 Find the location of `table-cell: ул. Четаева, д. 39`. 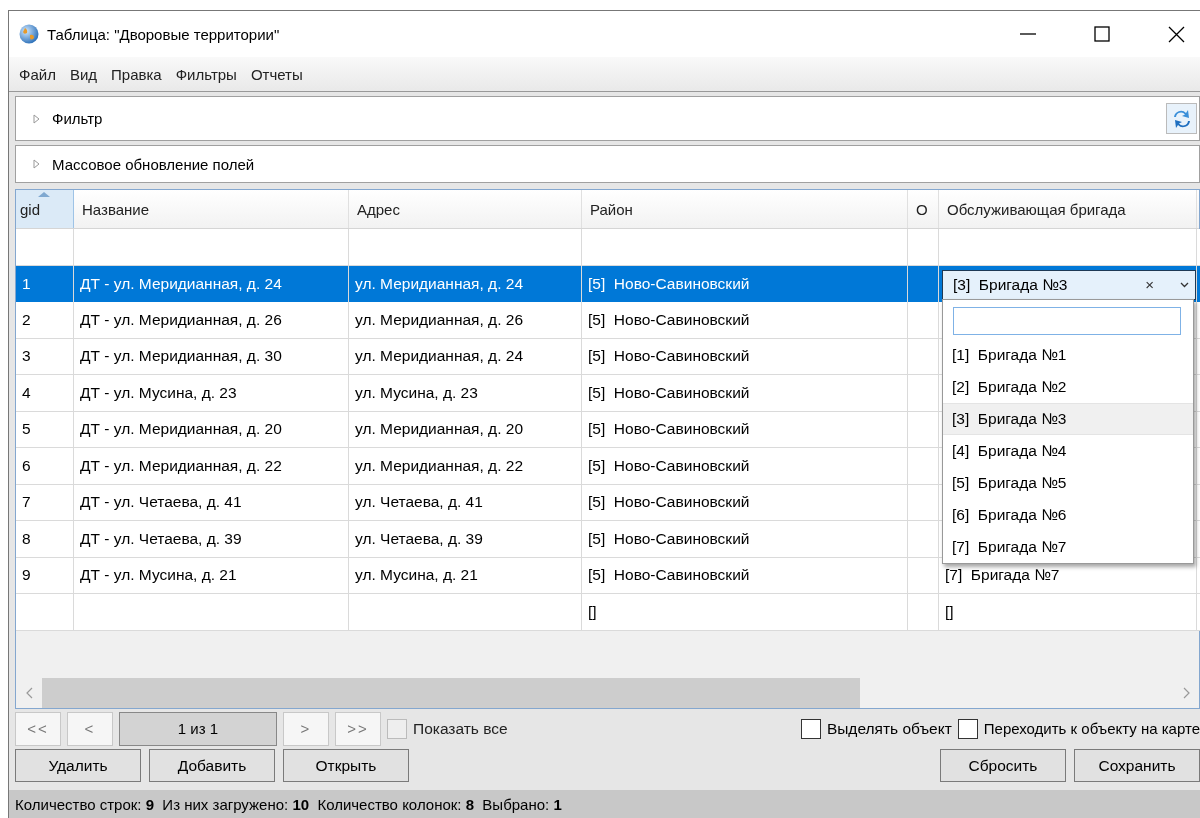

table-cell: ул. Четаева, д. 39 is located at coordinates (465, 539).